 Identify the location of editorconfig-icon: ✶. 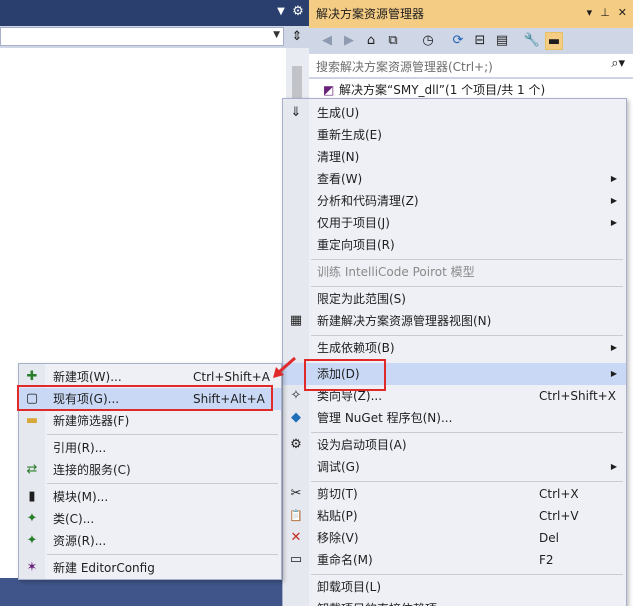
(32, 567).